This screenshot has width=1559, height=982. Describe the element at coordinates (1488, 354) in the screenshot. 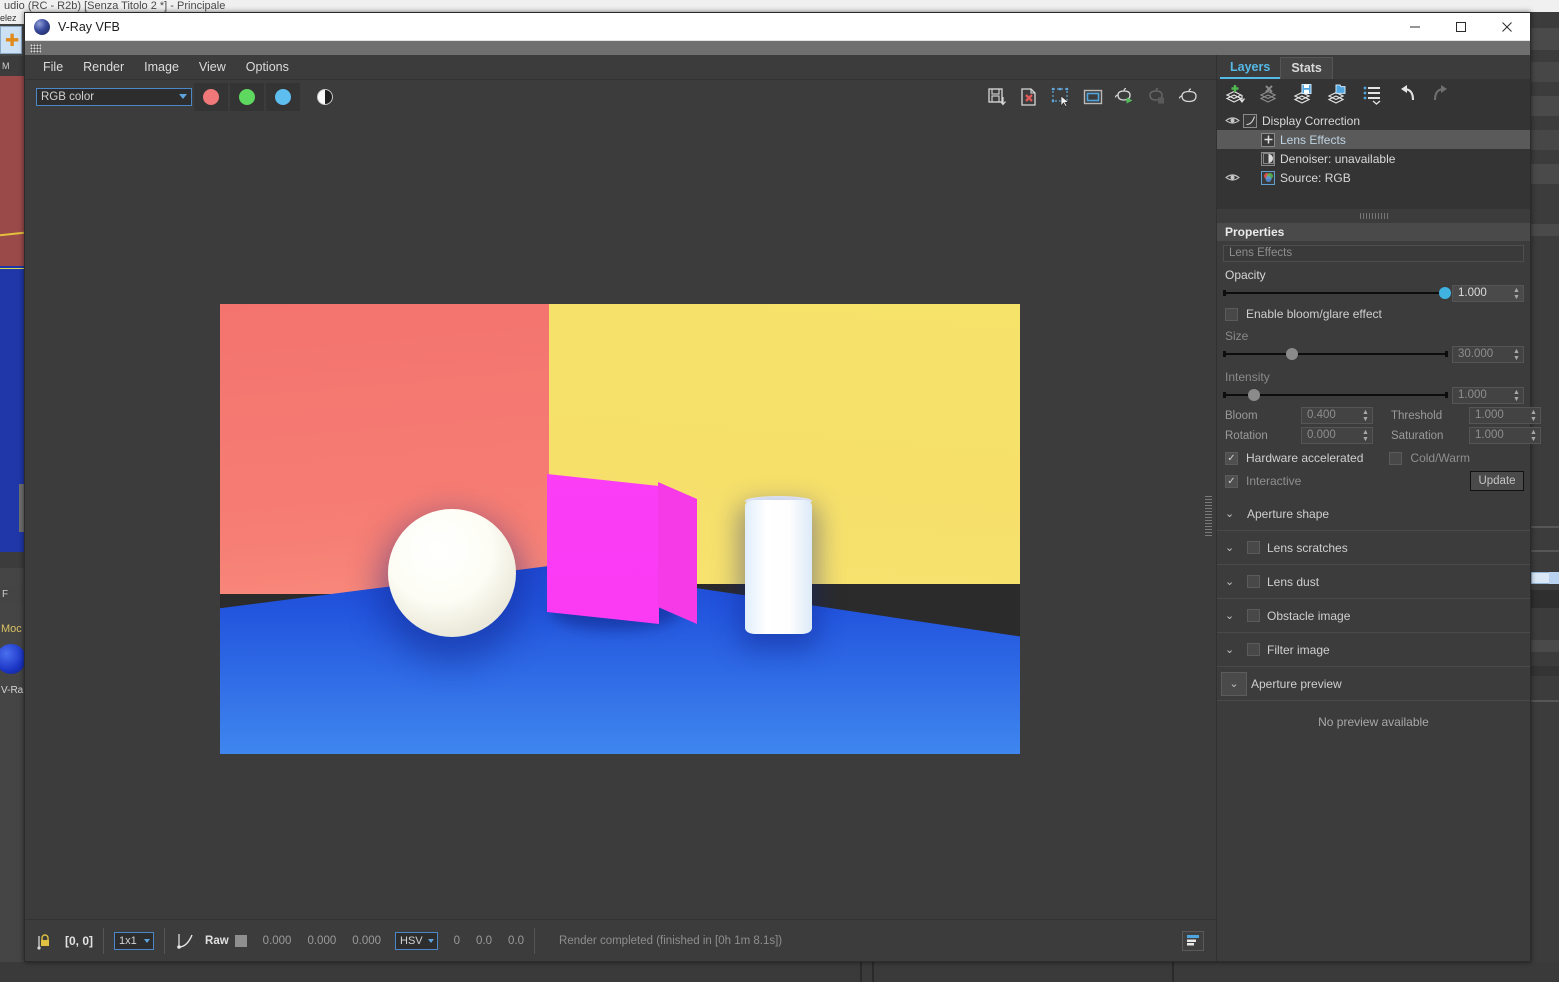

I see `size-value-input: 30.000 ▲ ▼` at that location.